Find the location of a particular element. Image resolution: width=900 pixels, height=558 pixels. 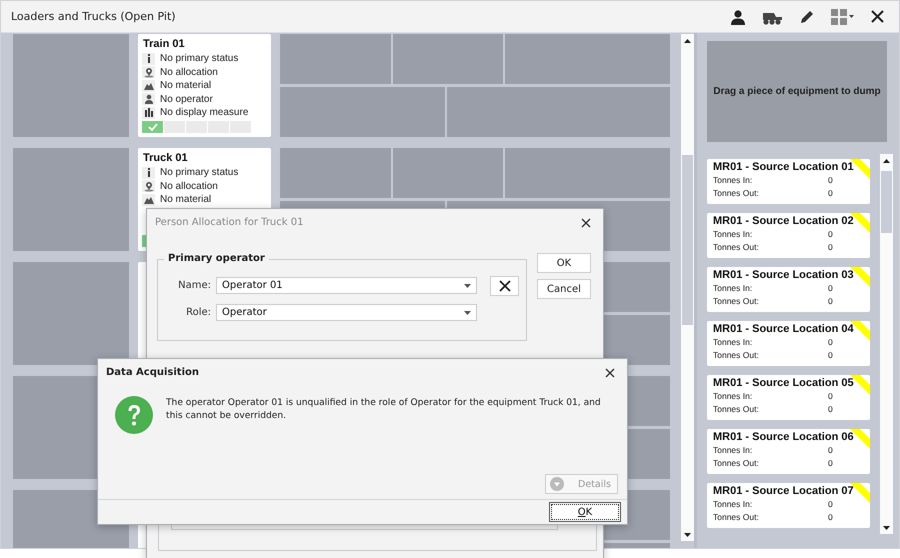

question-icon is located at coordinates (134, 415).